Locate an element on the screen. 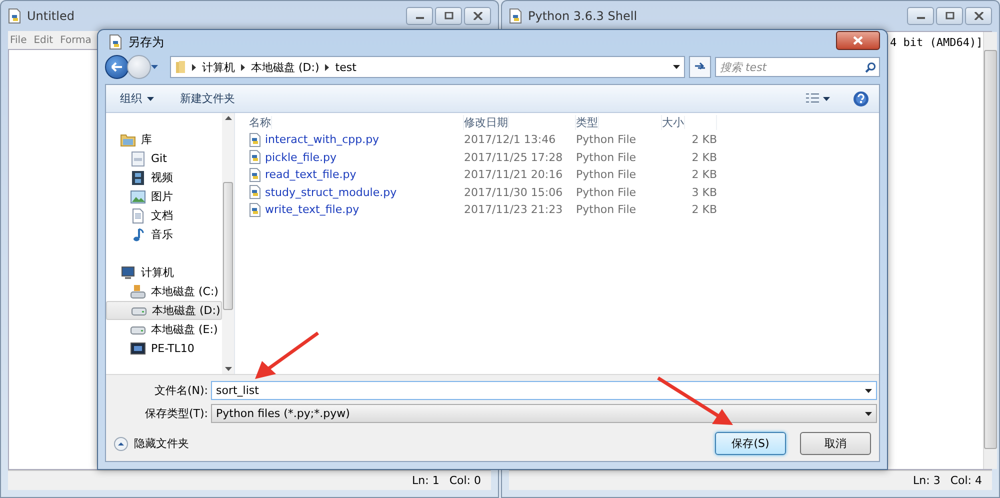  breadcrumb-item: 计算机 is located at coordinates (218, 67).